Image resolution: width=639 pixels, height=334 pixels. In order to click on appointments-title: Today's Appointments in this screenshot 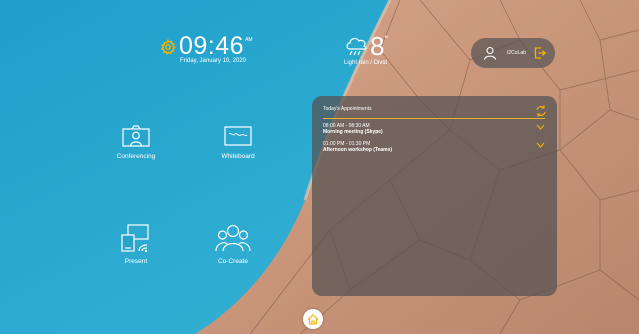, I will do `click(347, 109)`.